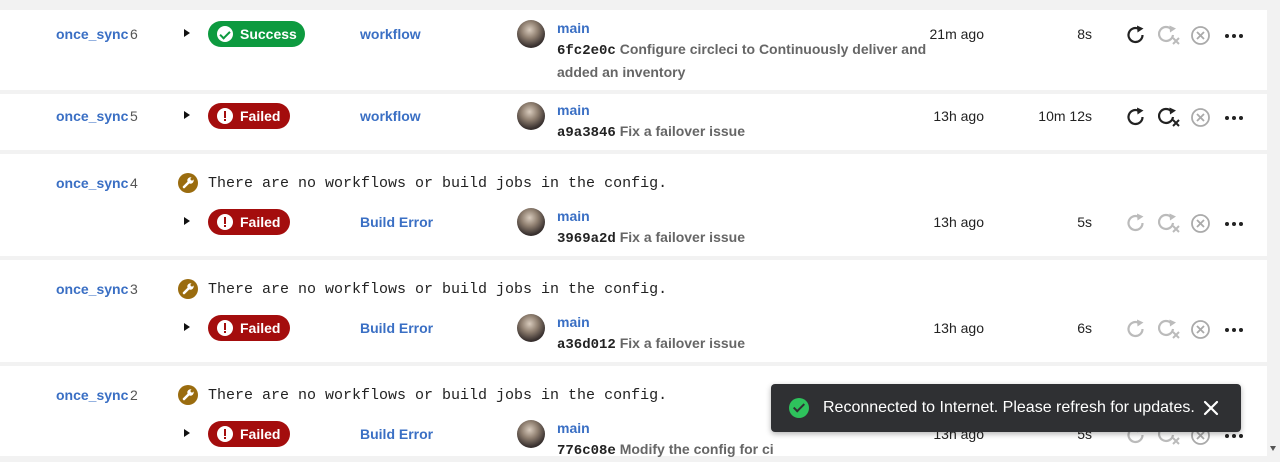 The image size is (1280, 462). I want to click on commit-sha: a36d012, so click(586, 345).